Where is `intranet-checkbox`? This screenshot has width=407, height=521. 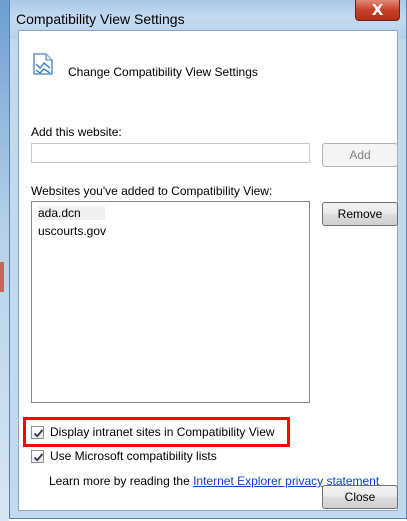
intranet-checkbox is located at coordinates (37, 432).